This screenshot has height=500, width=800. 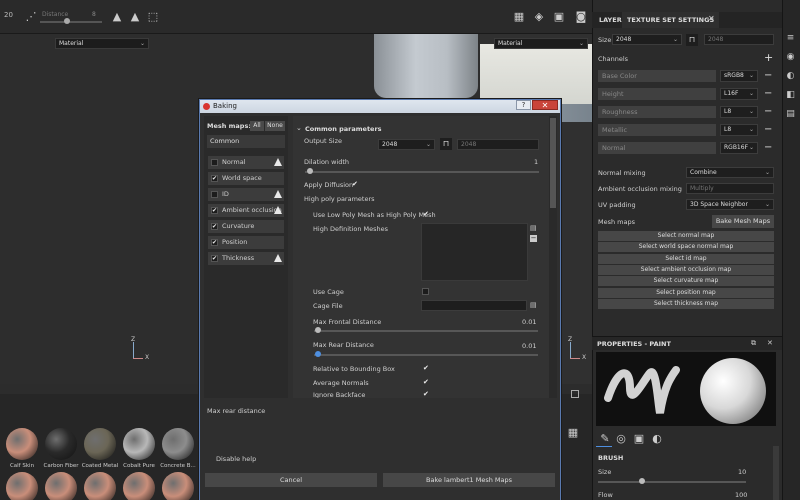 What do you see at coordinates (71, 22) in the screenshot?
I see `distance-slider` at bounding box center [71, 22].